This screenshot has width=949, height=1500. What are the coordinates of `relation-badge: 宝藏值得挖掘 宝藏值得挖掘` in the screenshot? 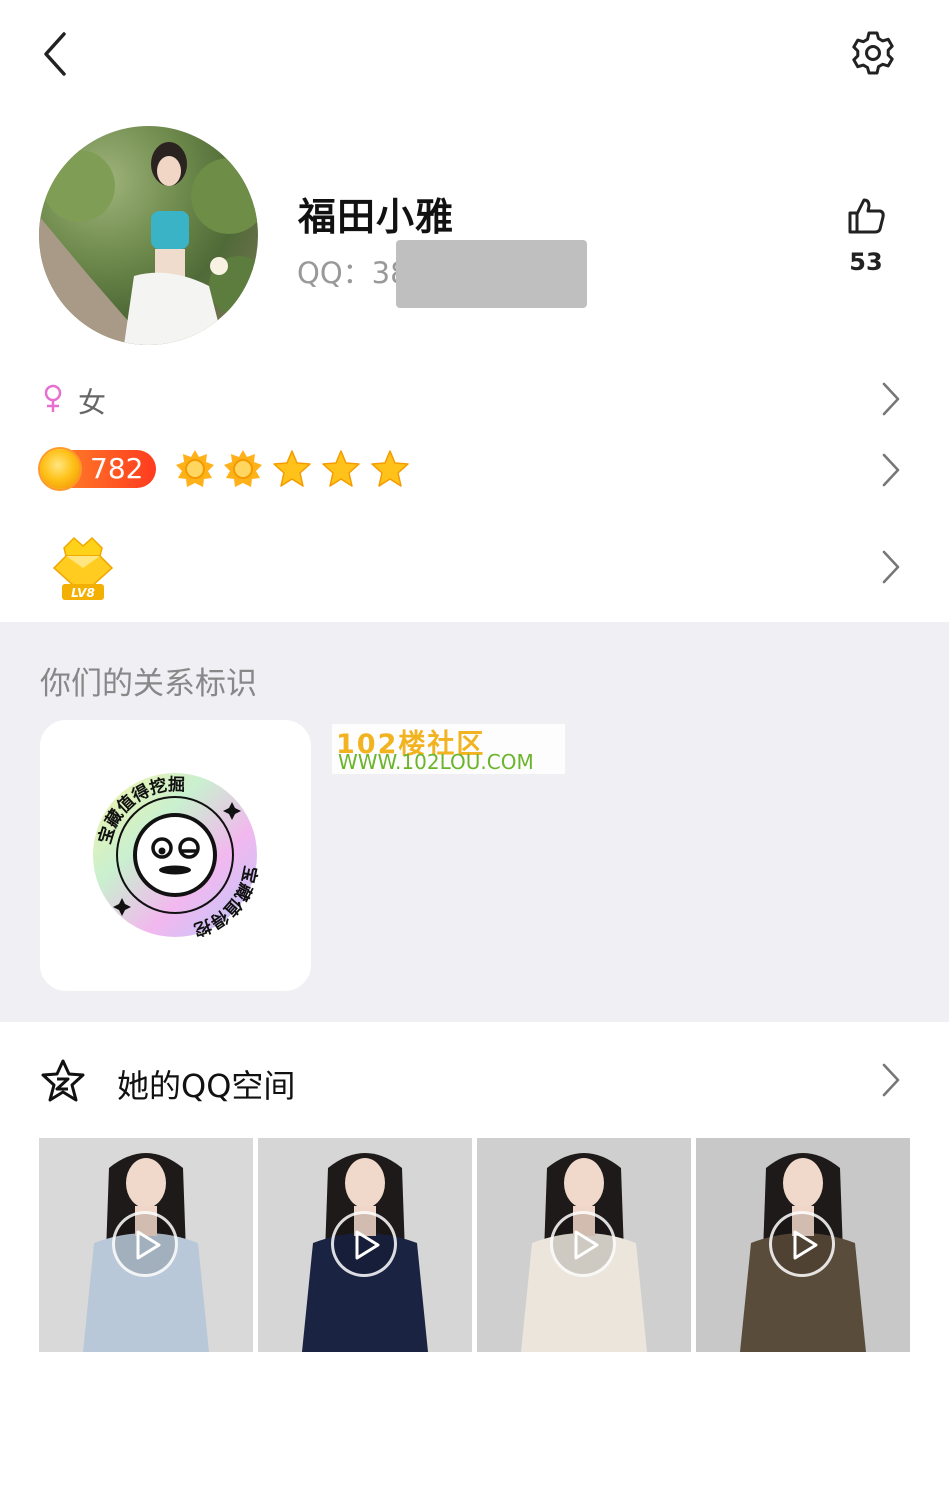 It's located at (147, 822).